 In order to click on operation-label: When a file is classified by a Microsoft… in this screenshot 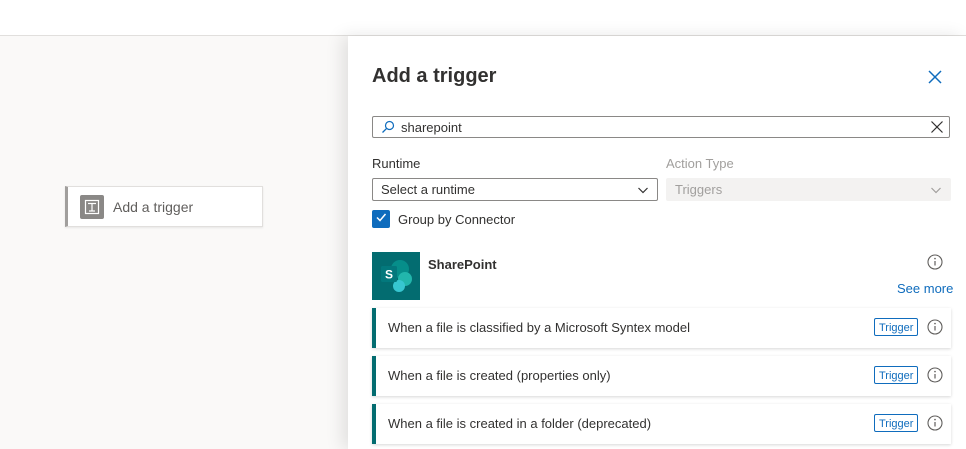, I will do `click(539, 327)`.